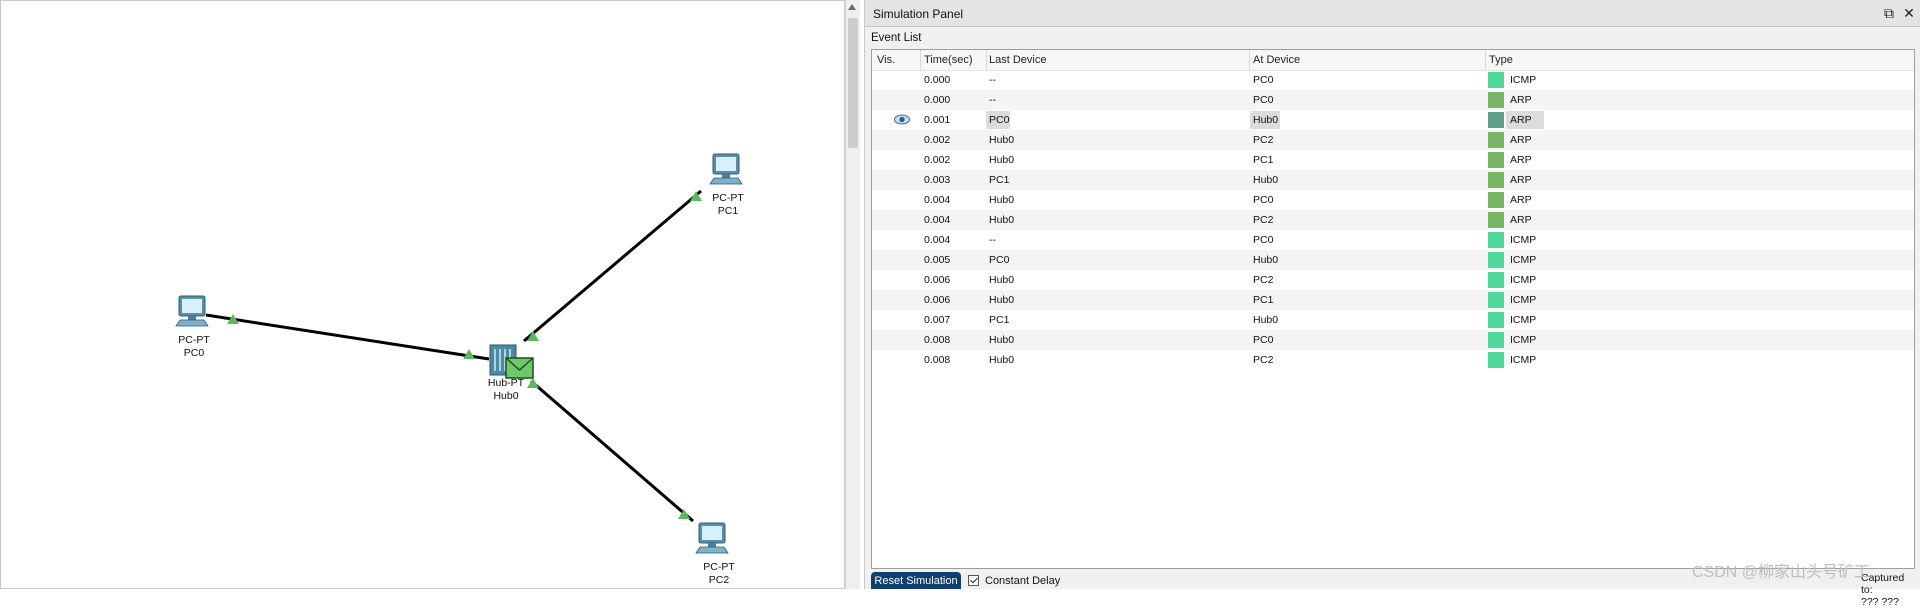  Describe the element at coordinates (853, 83) in the screenshot. I see `scroll-thumb` at that location.